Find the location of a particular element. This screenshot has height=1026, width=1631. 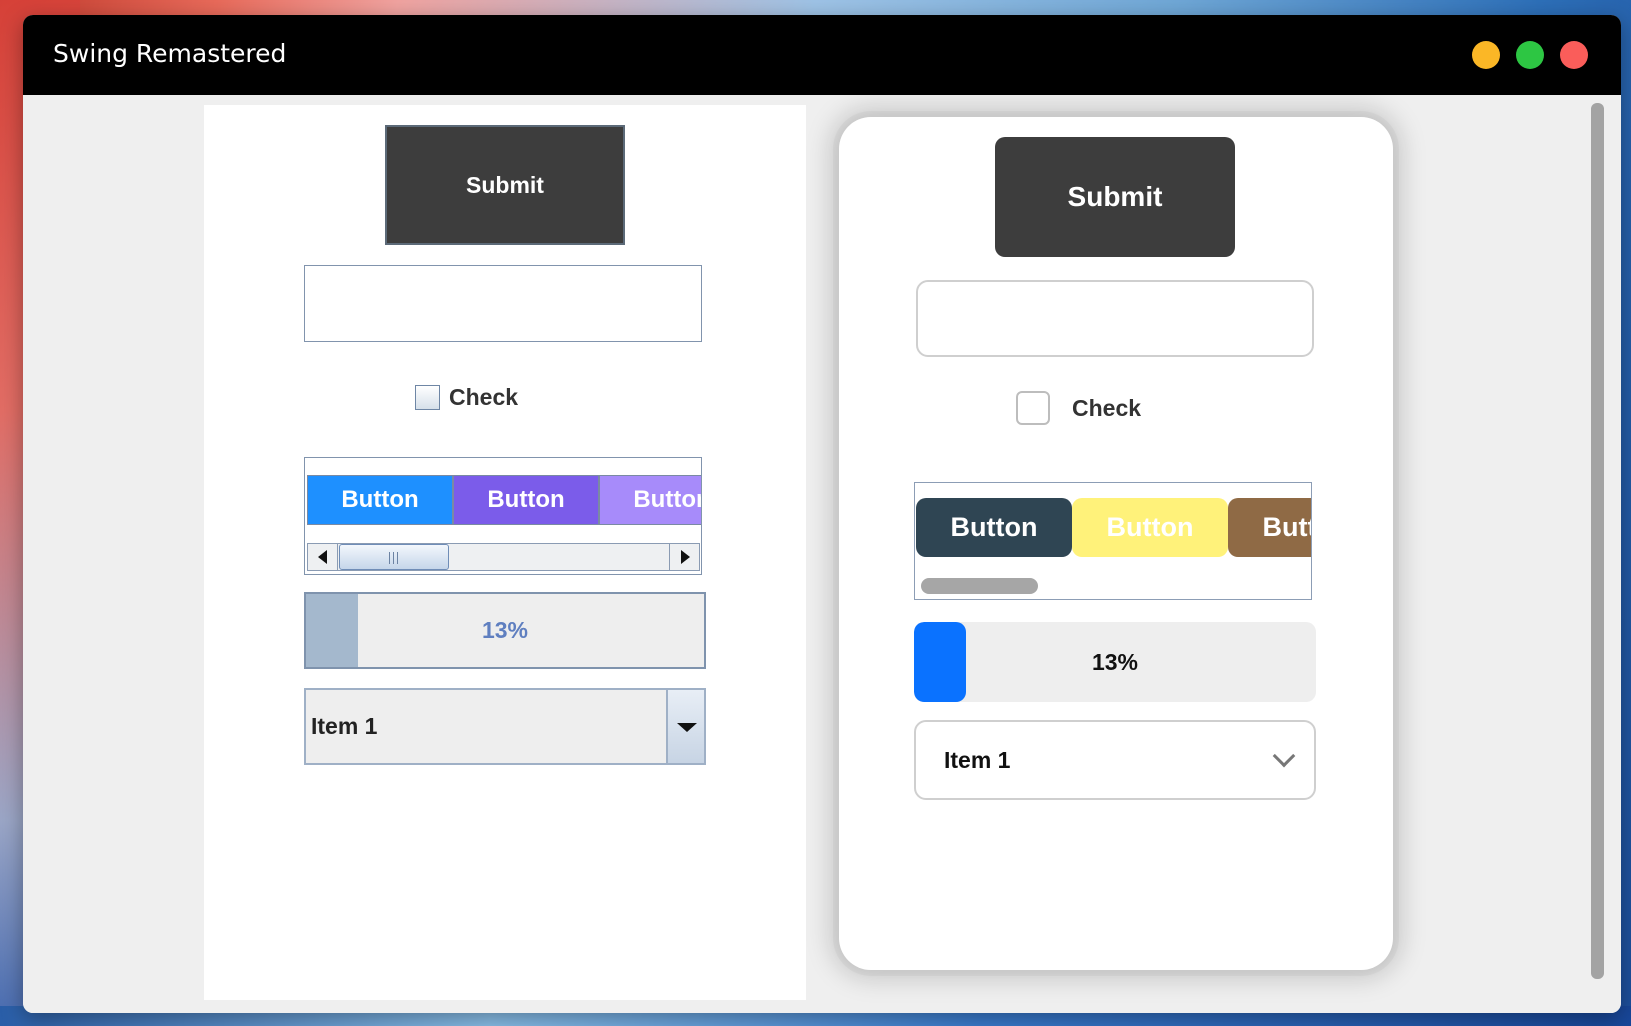

scrollbar-thumb is located at coordinates (394, 557).